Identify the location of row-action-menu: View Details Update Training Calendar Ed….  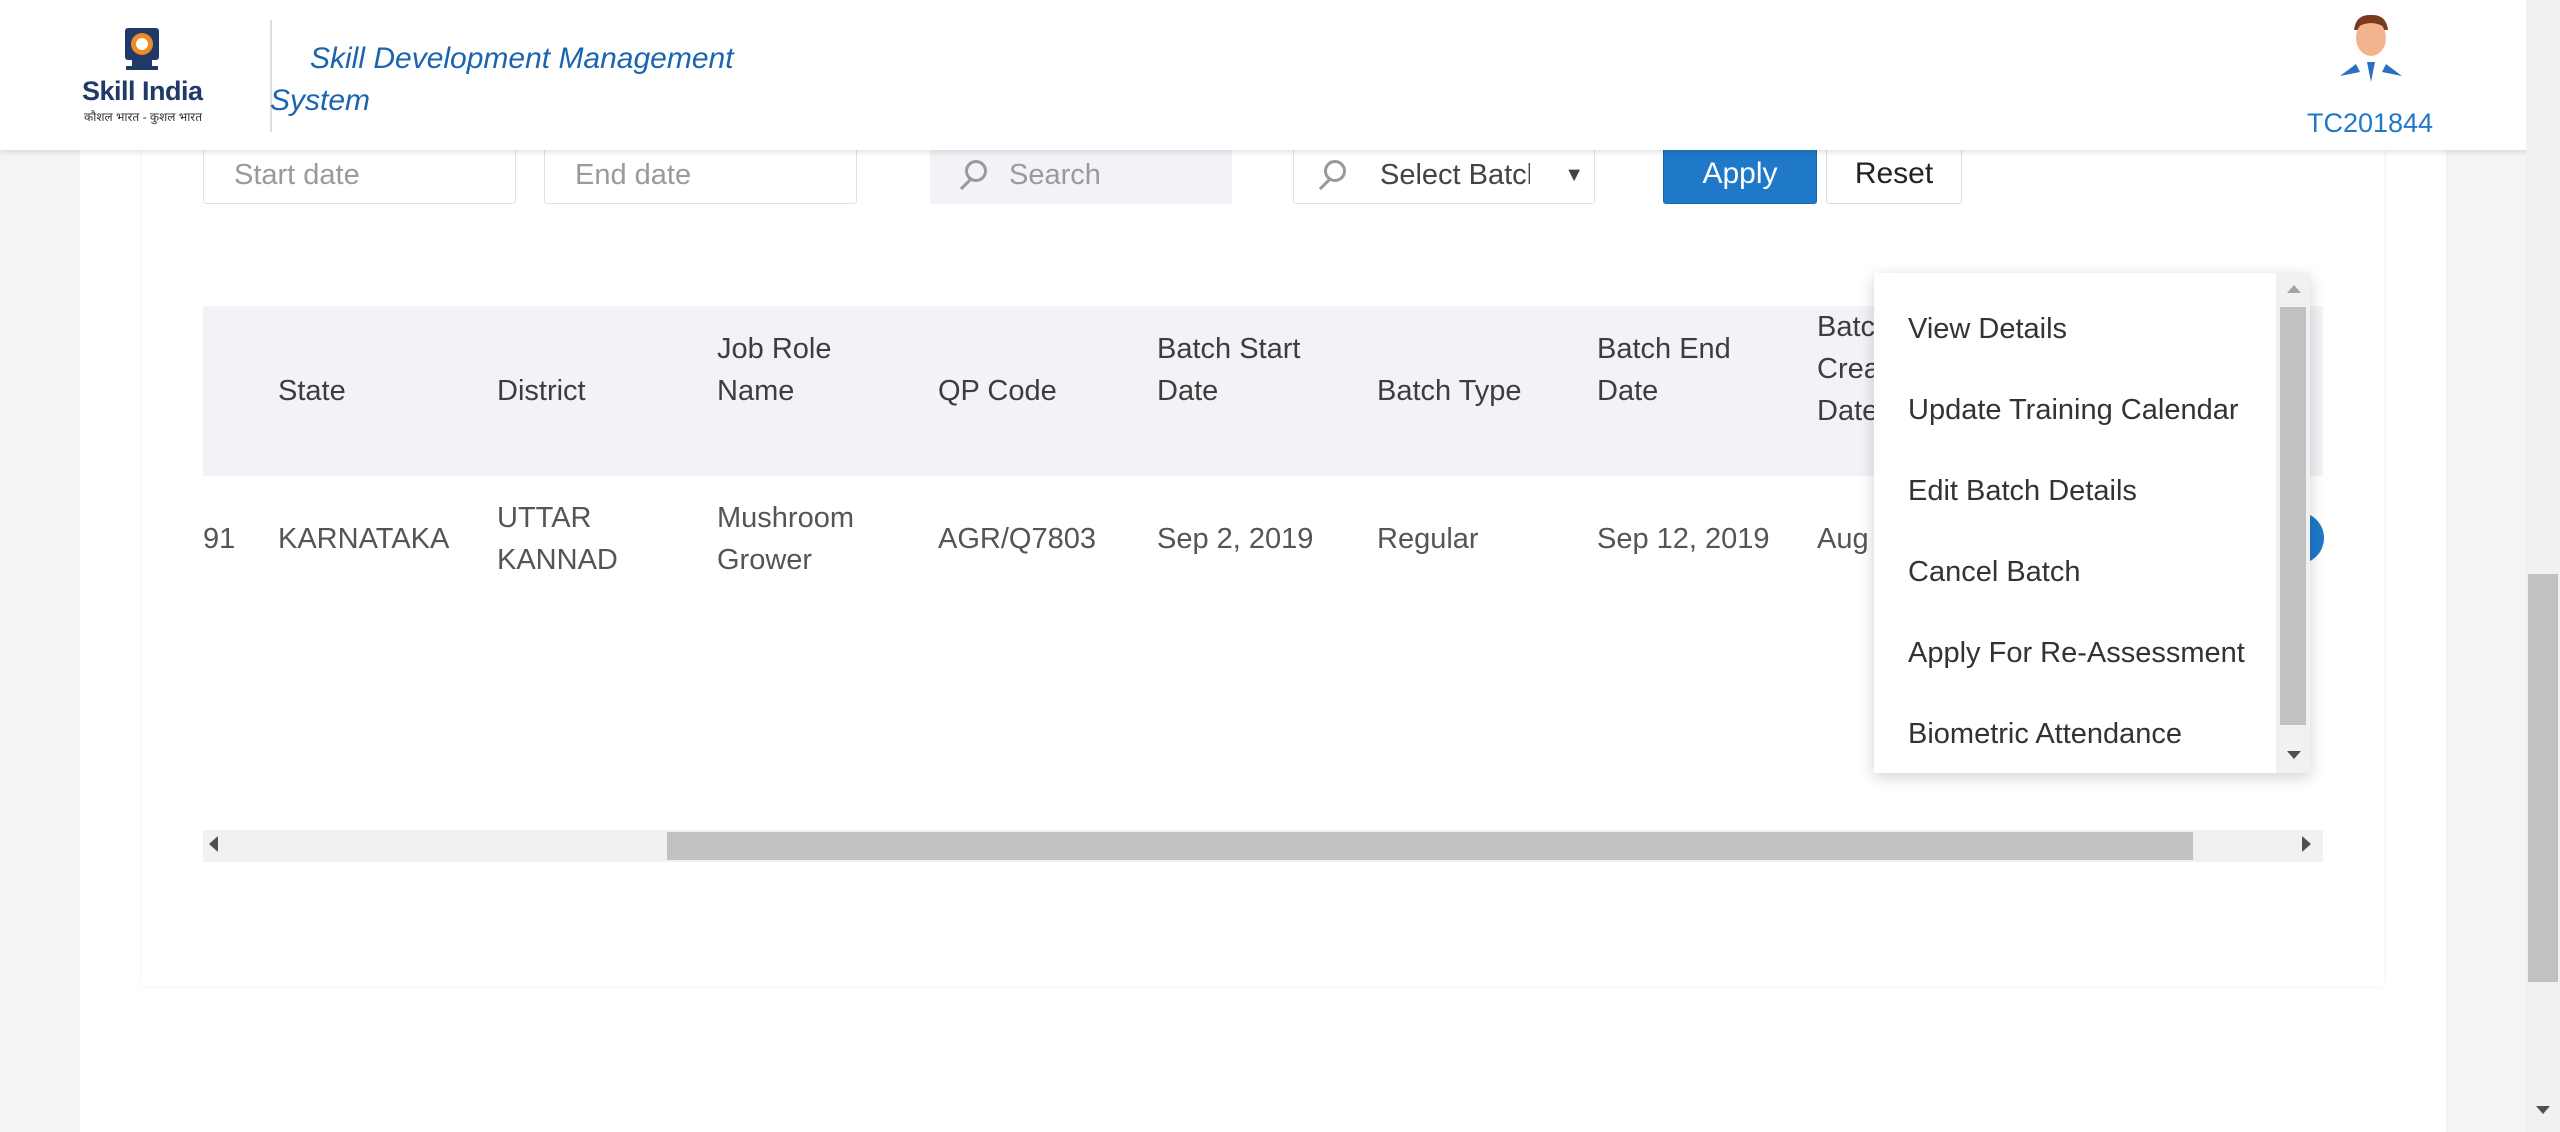
(2092, 523).